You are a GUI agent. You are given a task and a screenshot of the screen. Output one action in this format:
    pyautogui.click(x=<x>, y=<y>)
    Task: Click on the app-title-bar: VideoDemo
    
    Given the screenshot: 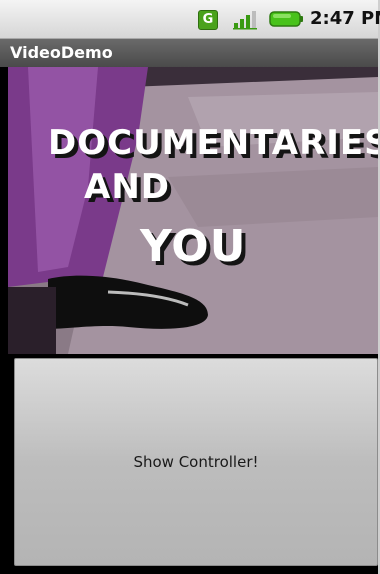 What is the action you would take?
    pyautogui.click(x=189, y=53)
    